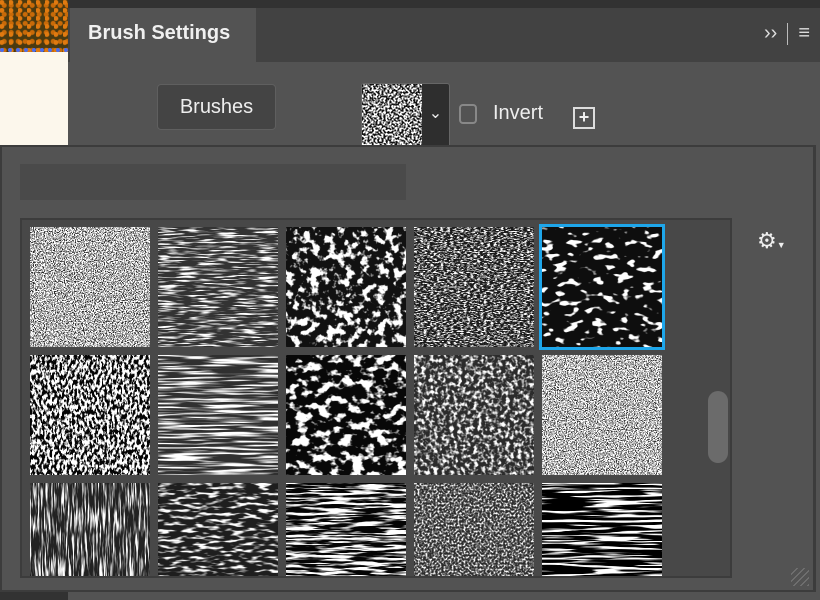 Image resolution: width=820 pixels, height=600 pixels. I want to click on plus-square-icon: +, so click(584, 118).